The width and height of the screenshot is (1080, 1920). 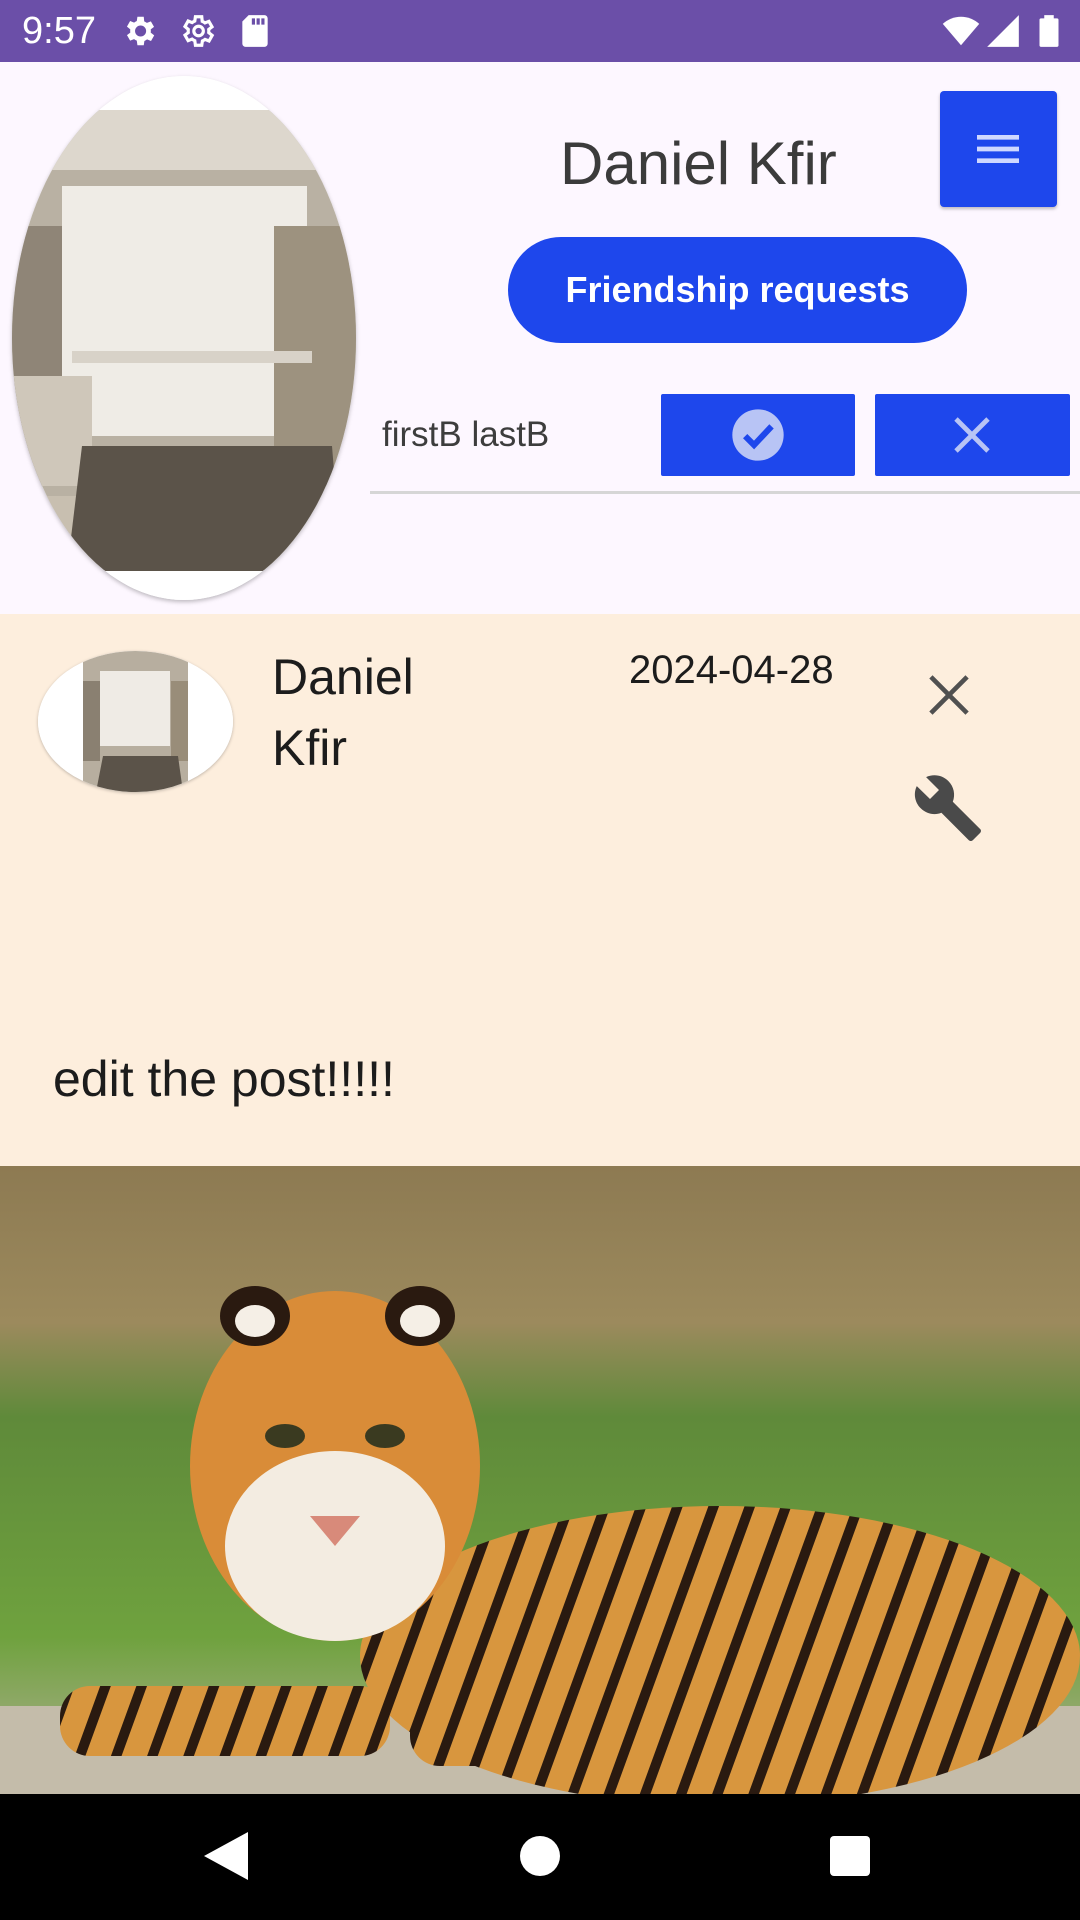 I want to click on back-icon, so click(x=226, y=1856).